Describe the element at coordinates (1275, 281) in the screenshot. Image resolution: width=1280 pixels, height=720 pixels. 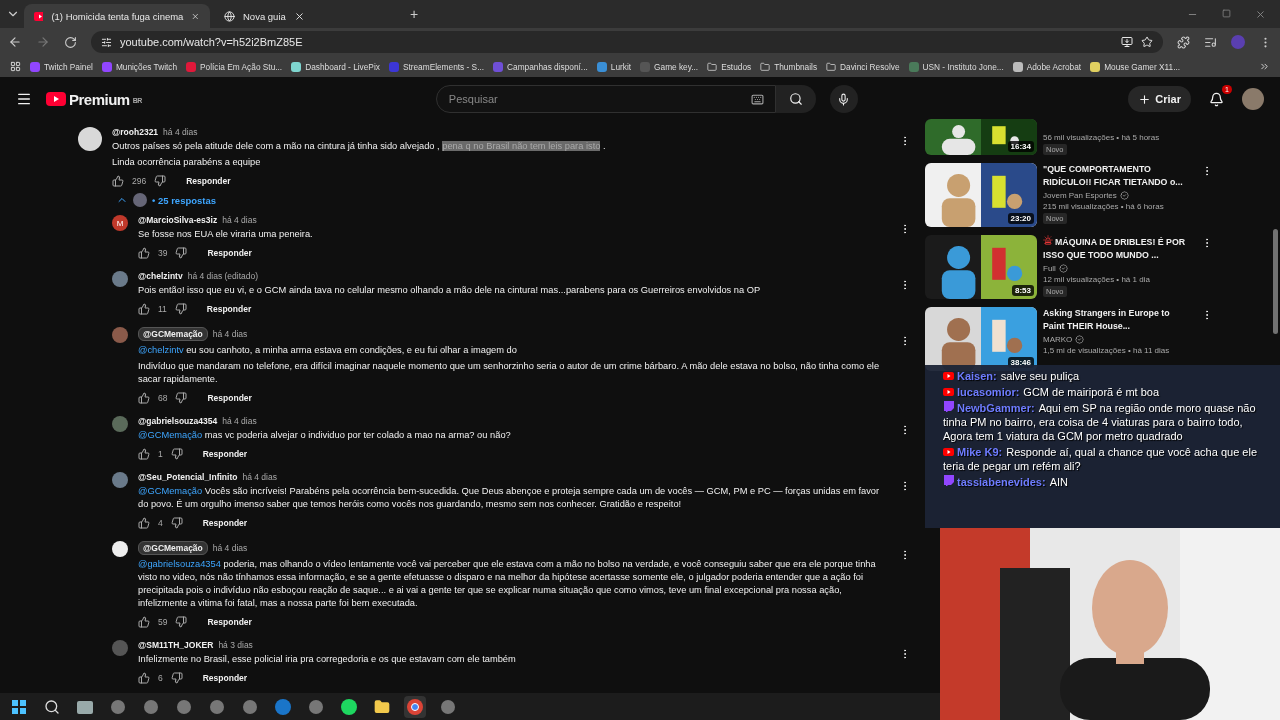
I see `scrollbar-thumb` at that location.